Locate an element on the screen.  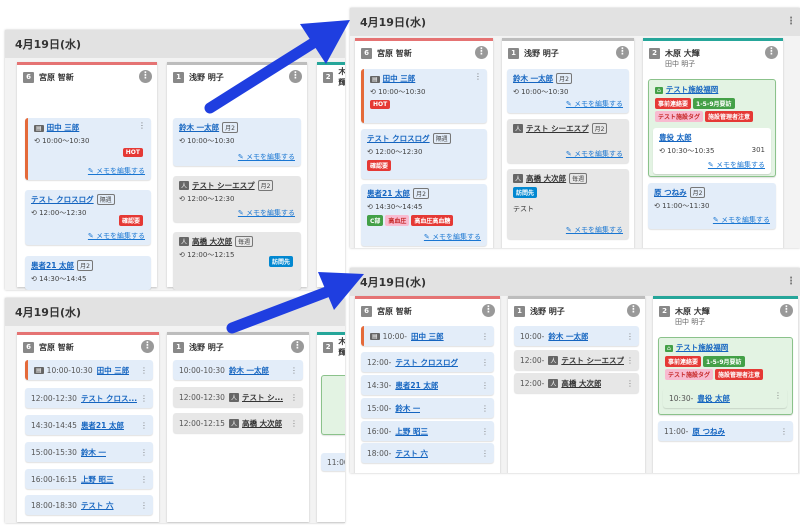
visit-card: 人テスト シーエスプ 月2 ✎ メモを編集する is located at coordinates (568, 141).